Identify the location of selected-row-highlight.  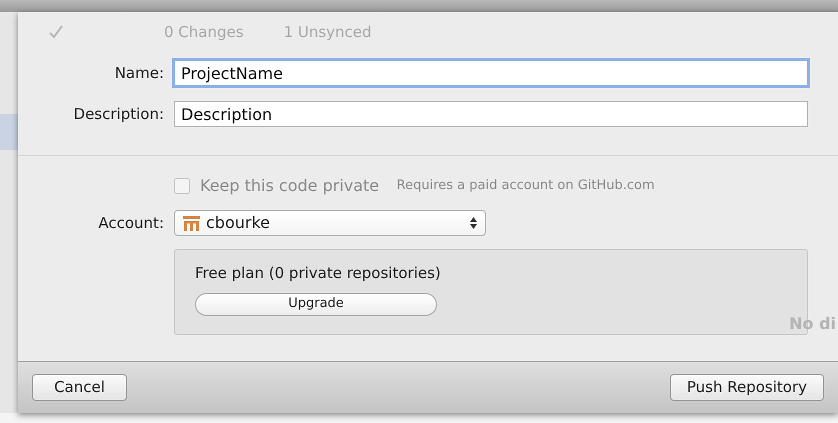
(9, 132).